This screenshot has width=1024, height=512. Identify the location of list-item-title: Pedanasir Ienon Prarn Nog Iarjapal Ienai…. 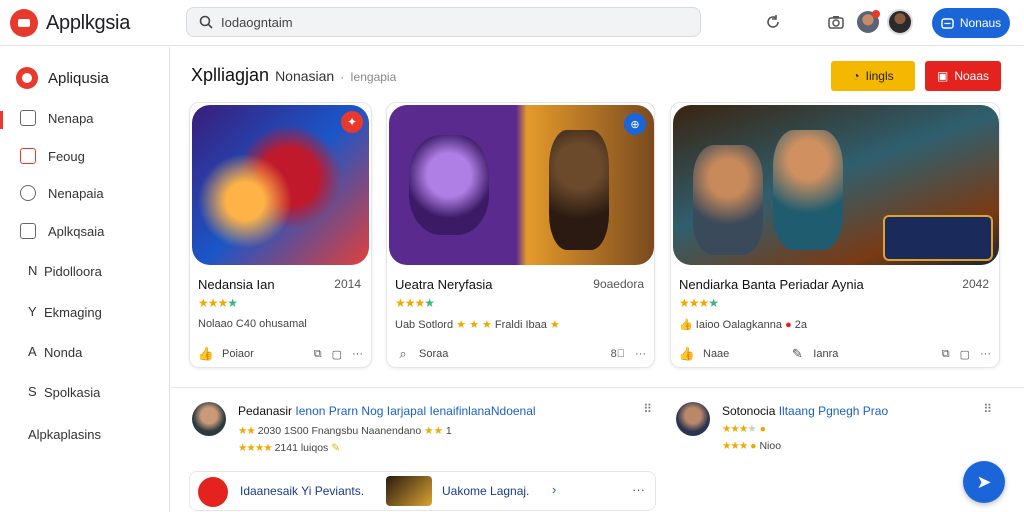
(387, 411).